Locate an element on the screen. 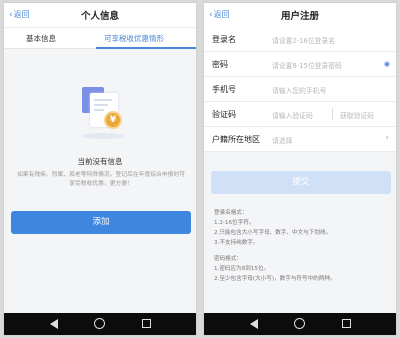  phone-row: 手机号 请输入您的手机号 is located at coordinates (300, 89).